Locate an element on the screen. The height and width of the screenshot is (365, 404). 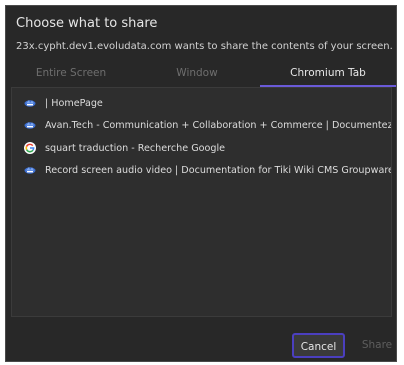
cancel-button: Cancel is located at coordinates (318, 345).